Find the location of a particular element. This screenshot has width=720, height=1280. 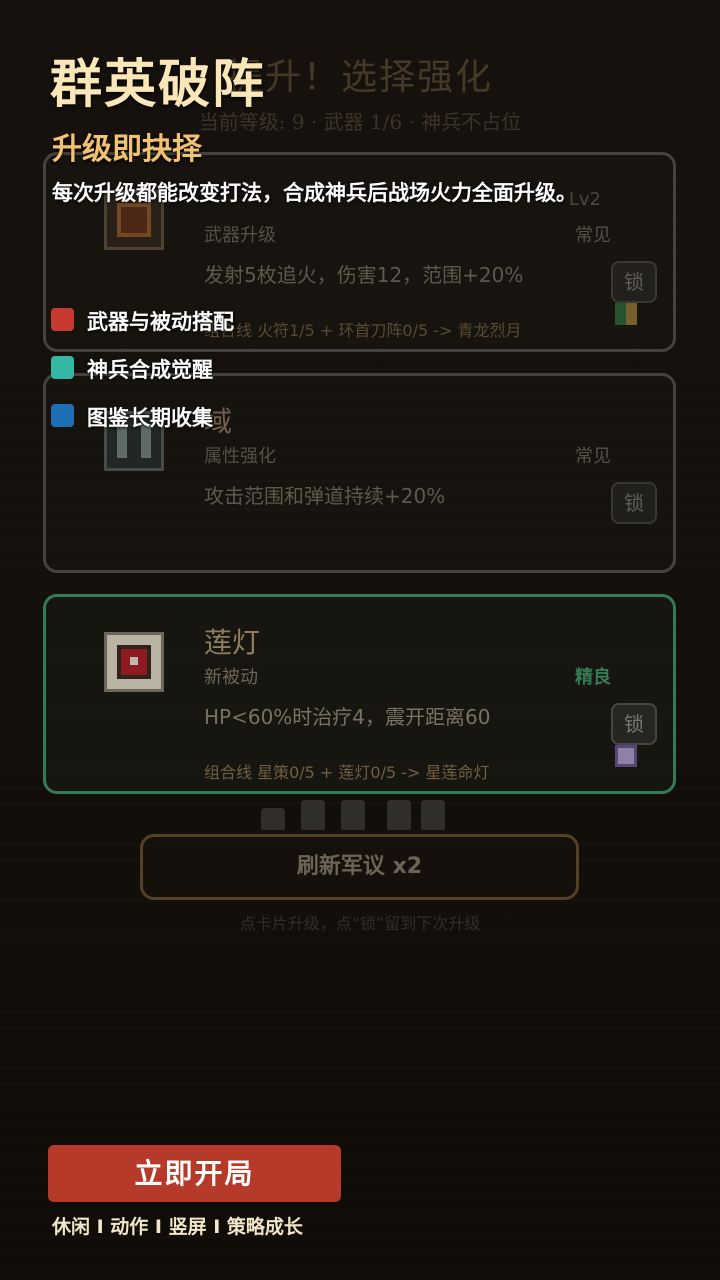

start-game-button: 立即开局 is located at coordinates (194, 1173).